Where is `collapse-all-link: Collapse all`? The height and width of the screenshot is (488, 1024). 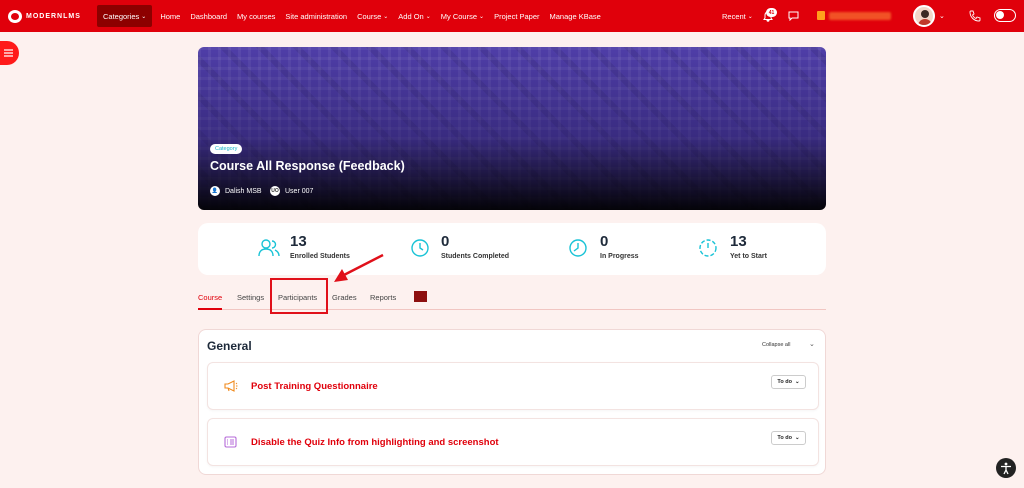 collapse-all-link: Collapse all is located at coordinates (776, 345).